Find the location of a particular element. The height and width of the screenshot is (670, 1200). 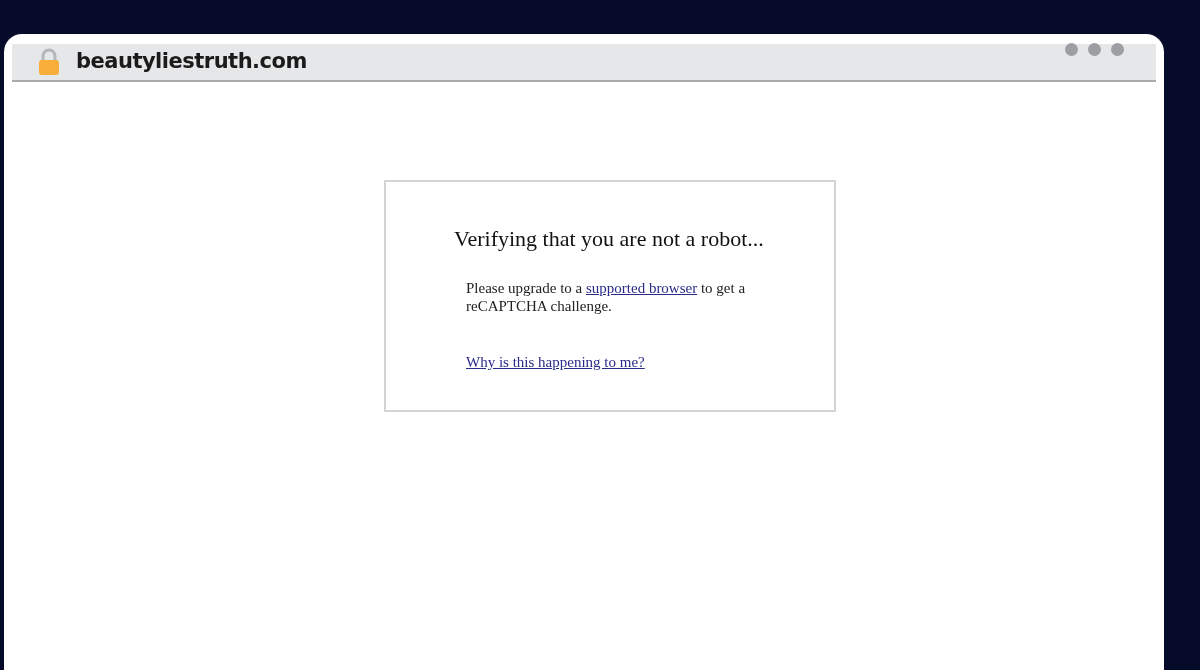

upgrade-message: Please upgrade to a supported browser to get a reCAPTCHA challenge. is located at coordinates (606, 297).